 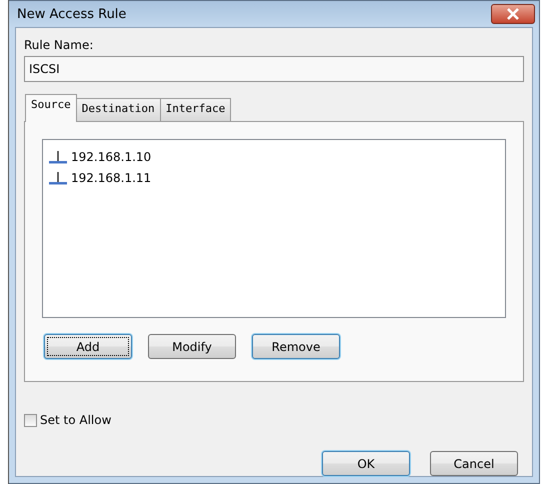 I want to click on ip-address: 192.168.1.10, so click(x=111, y=157).